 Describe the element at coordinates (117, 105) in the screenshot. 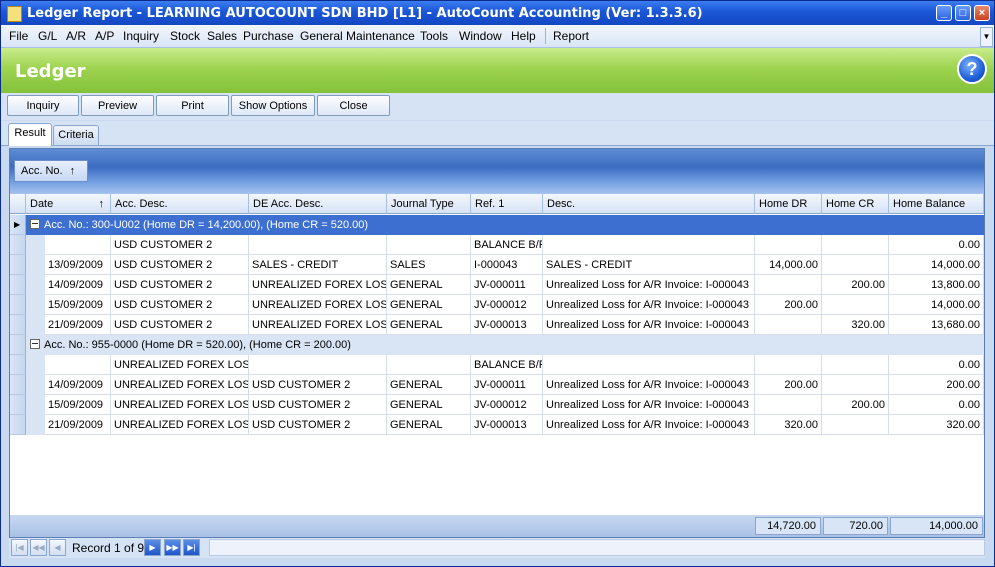

I see `preview-button: Preview` at that location.